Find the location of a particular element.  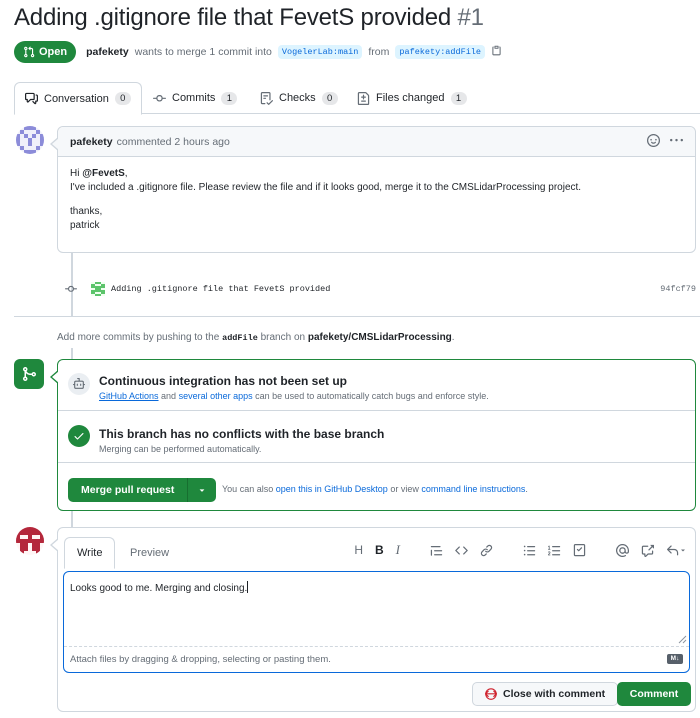

unordered-list-button is located at coordinates (529, 550).